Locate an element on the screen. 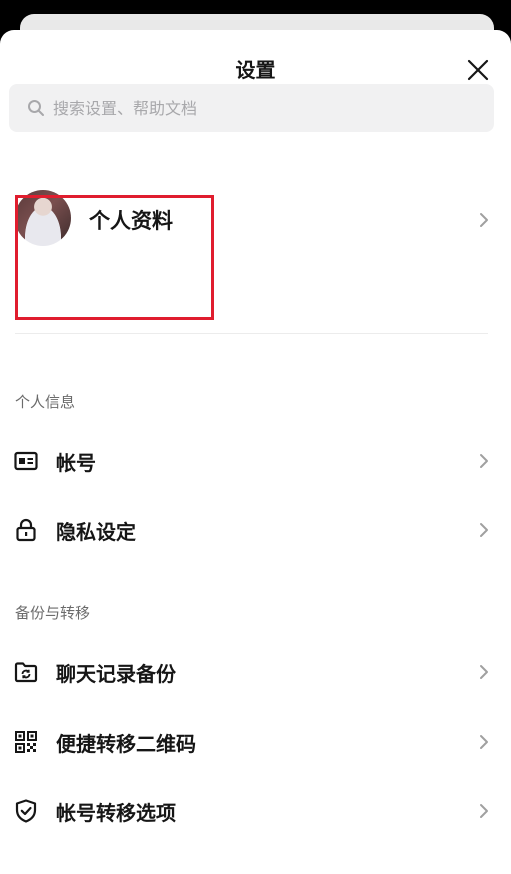 The width and height of the screenshot is (511, 874). settings-item-label: 帐号转移选项 is located at coordinates (116, 812).